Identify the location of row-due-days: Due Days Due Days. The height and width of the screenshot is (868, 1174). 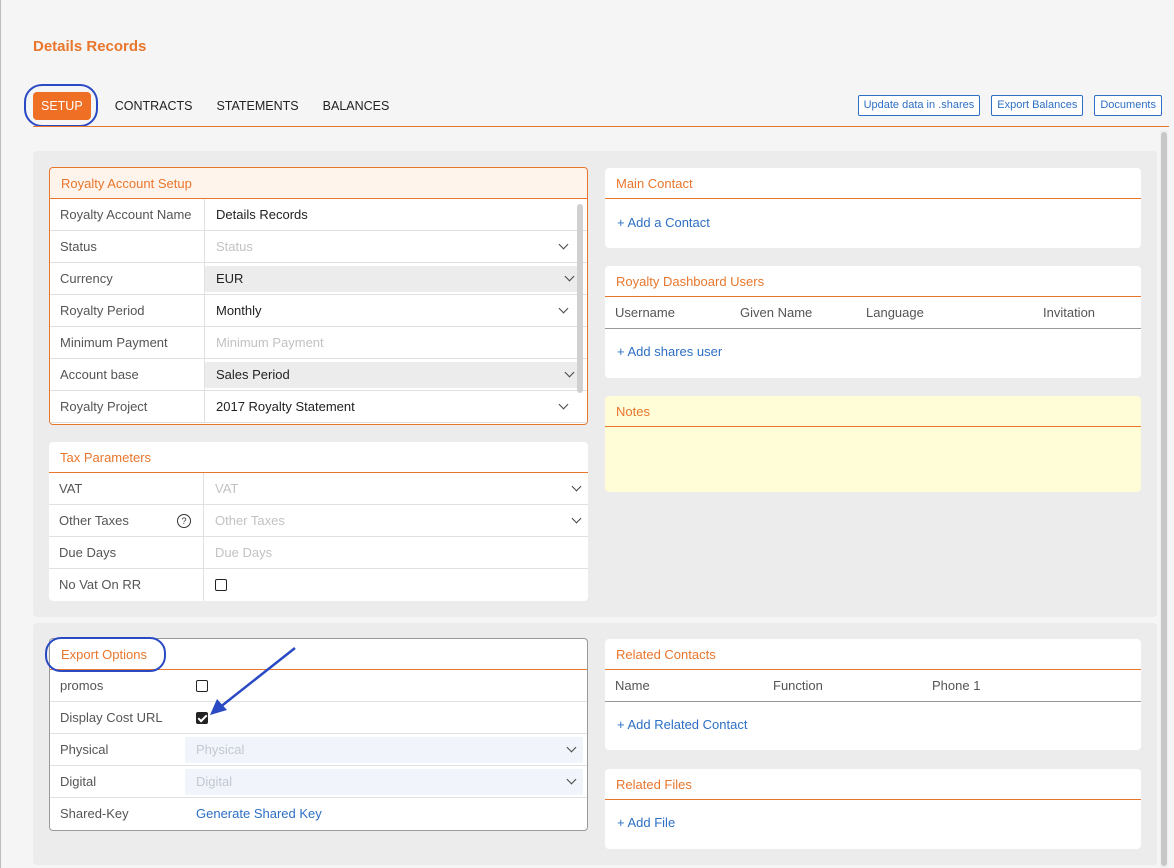
(318, 553).